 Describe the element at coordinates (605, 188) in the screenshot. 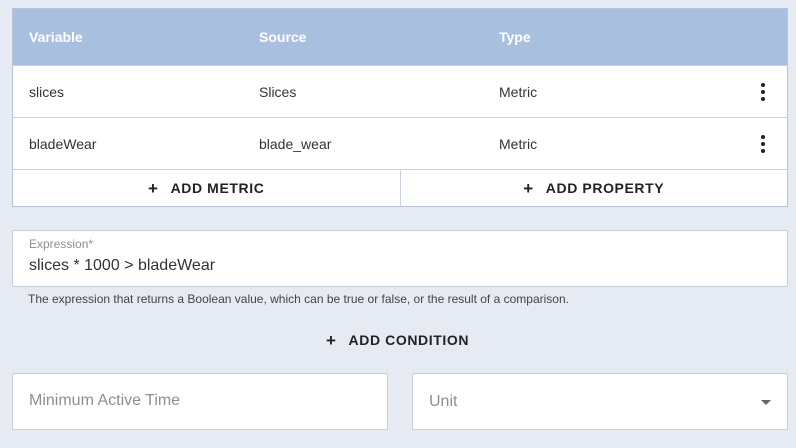

I see `add-property-label: ADD PROPERTY` at that location.